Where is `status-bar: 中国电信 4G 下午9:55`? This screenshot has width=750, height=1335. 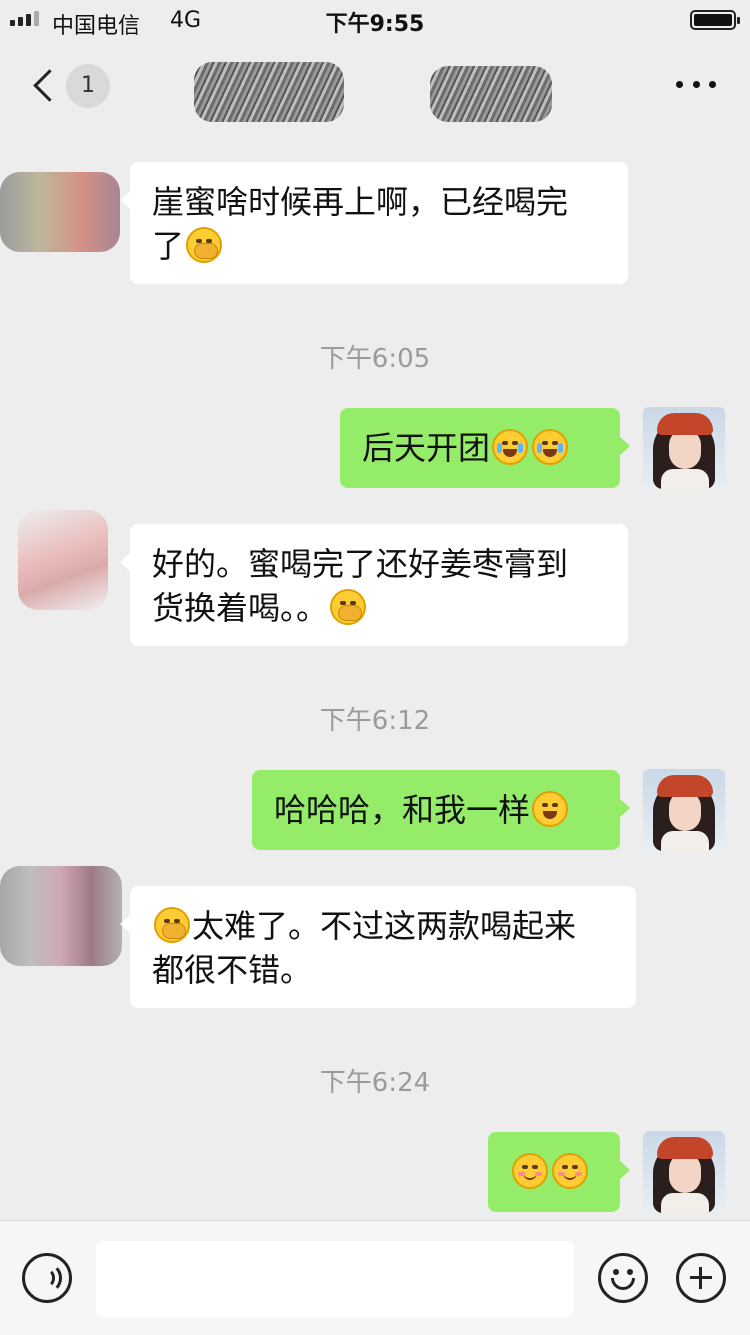 status-bar: 中国电信 4G 下午9:55 is located at coordinates (375, 22).